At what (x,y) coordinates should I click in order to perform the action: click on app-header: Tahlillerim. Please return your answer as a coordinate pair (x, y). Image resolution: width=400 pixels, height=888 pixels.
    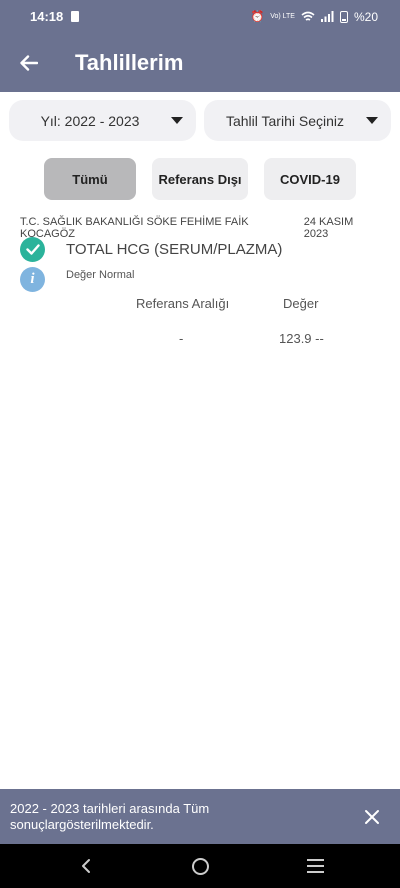
    Looking at the image, I should click on (200, 62).